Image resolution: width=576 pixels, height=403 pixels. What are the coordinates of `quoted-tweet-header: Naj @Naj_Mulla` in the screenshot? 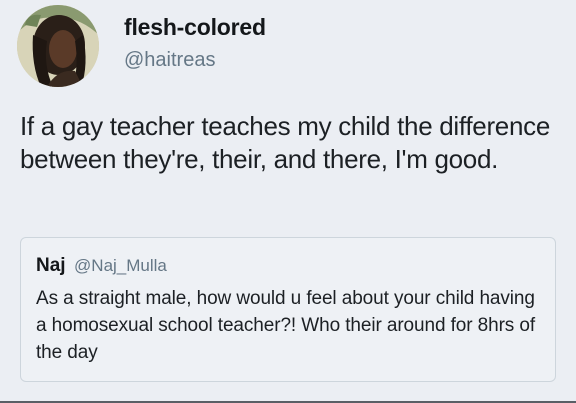 It's located at (101, 266).